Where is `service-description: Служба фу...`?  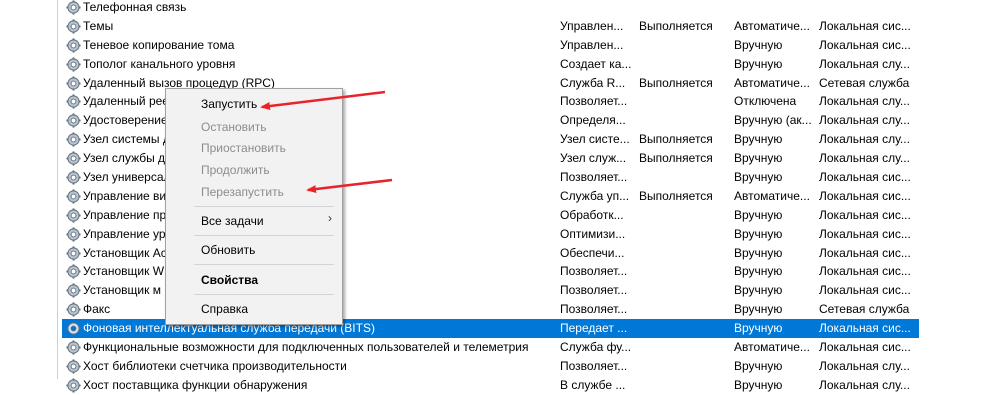 service-description: Служба фу... is located at coordinates (596, 347).